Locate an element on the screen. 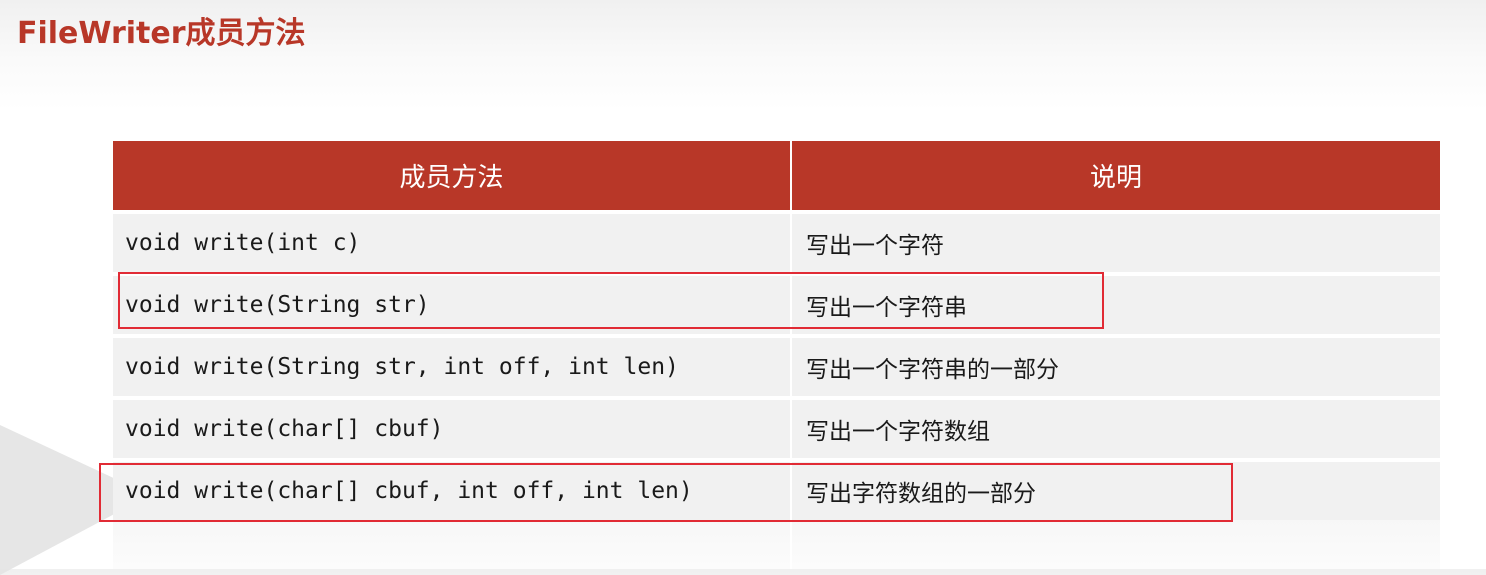 Image resolution: width=1486 pixels, height=575 pixels. table-empty-area is located at coordinates (776, 544).